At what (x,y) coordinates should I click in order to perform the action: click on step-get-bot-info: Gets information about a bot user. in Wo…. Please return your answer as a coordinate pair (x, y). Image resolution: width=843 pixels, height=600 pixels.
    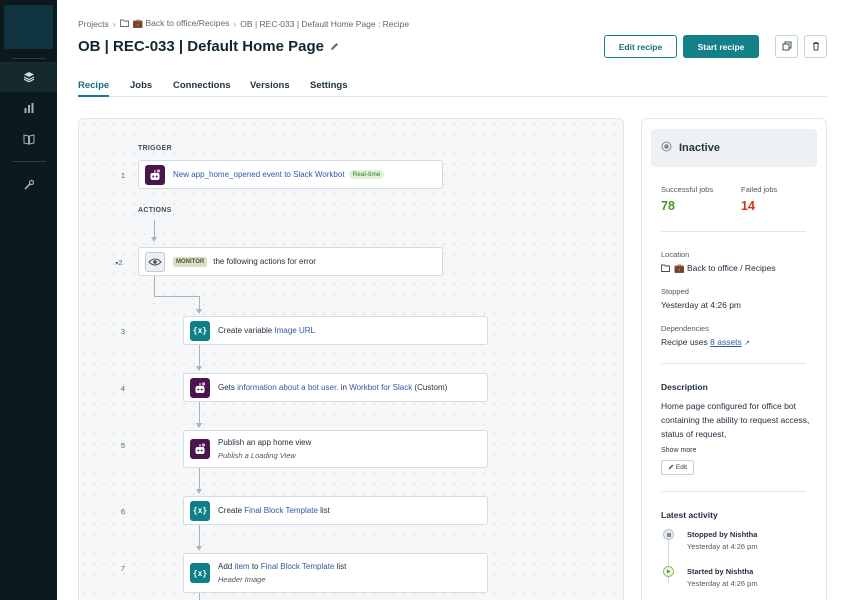
    Looking at the image, I should click on (335, 387).